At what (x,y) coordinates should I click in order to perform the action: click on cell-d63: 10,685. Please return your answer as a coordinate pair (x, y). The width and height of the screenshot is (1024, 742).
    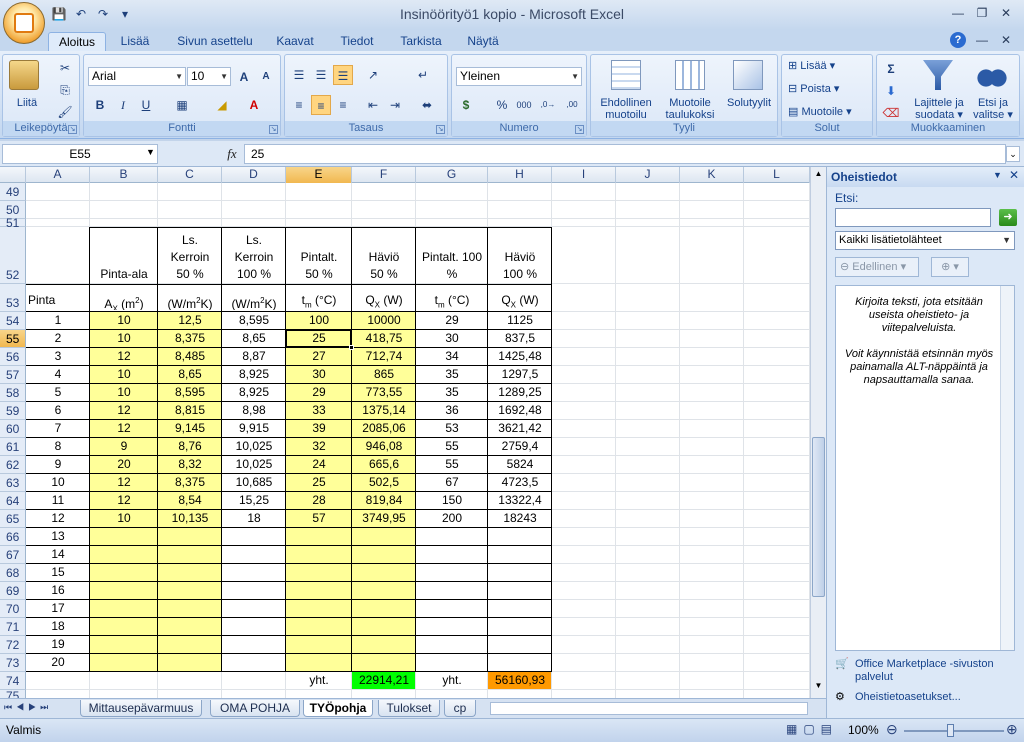
    Looking at the image, I should click on (254, 482).